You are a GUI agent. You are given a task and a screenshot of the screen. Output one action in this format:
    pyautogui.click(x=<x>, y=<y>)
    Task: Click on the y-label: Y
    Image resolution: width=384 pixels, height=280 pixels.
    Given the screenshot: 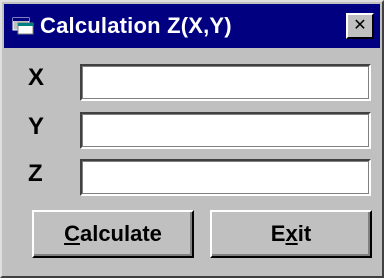 What is the action you would take?
    pyautogui.click(x=36, y=126)
    